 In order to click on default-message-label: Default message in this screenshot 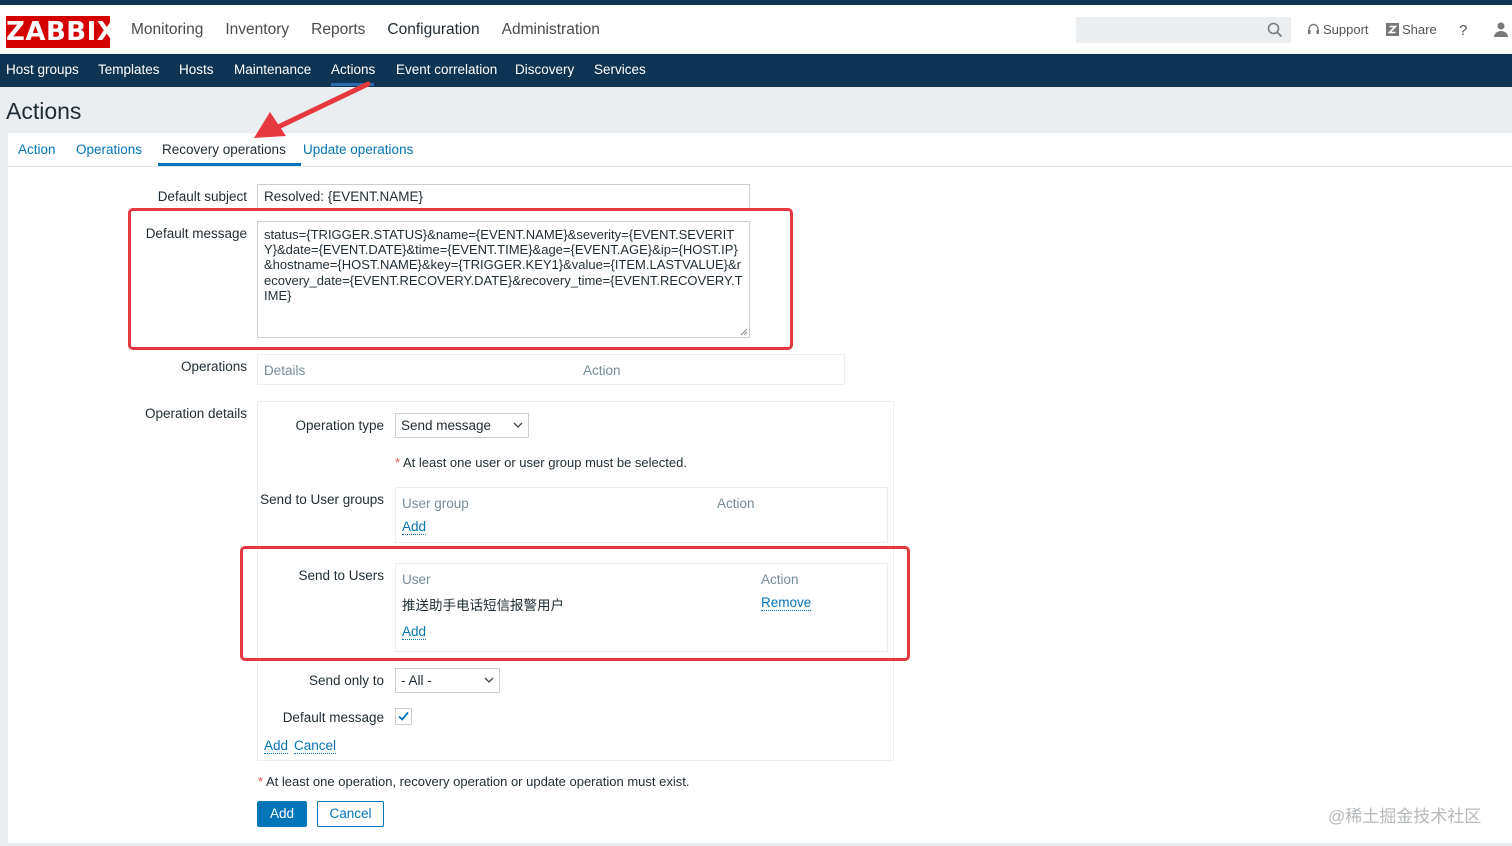, I will do `click(196, 233)`.